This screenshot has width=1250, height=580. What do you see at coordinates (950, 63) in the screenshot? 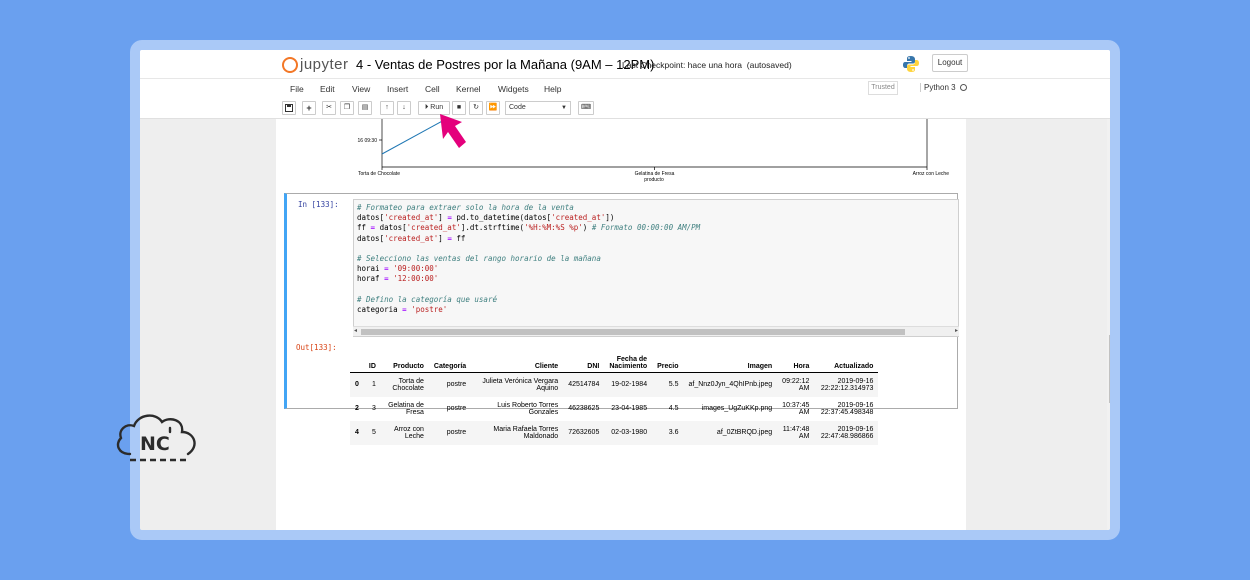
I see `logout-button: Logout` at bounding box center [950, 63].